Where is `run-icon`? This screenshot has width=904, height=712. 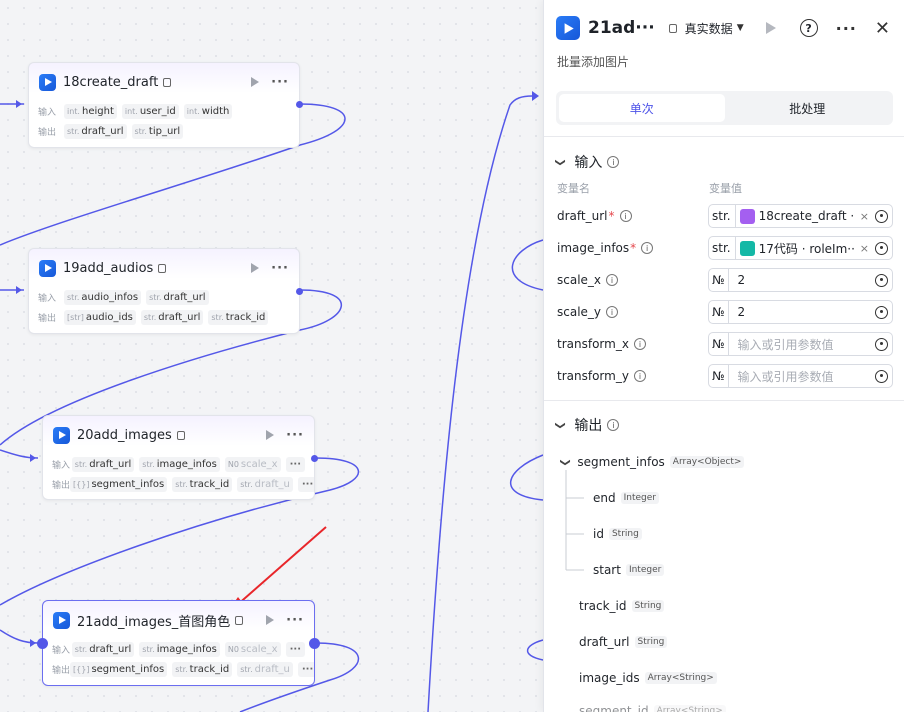 run-icon is located at coordinates (770, 28).